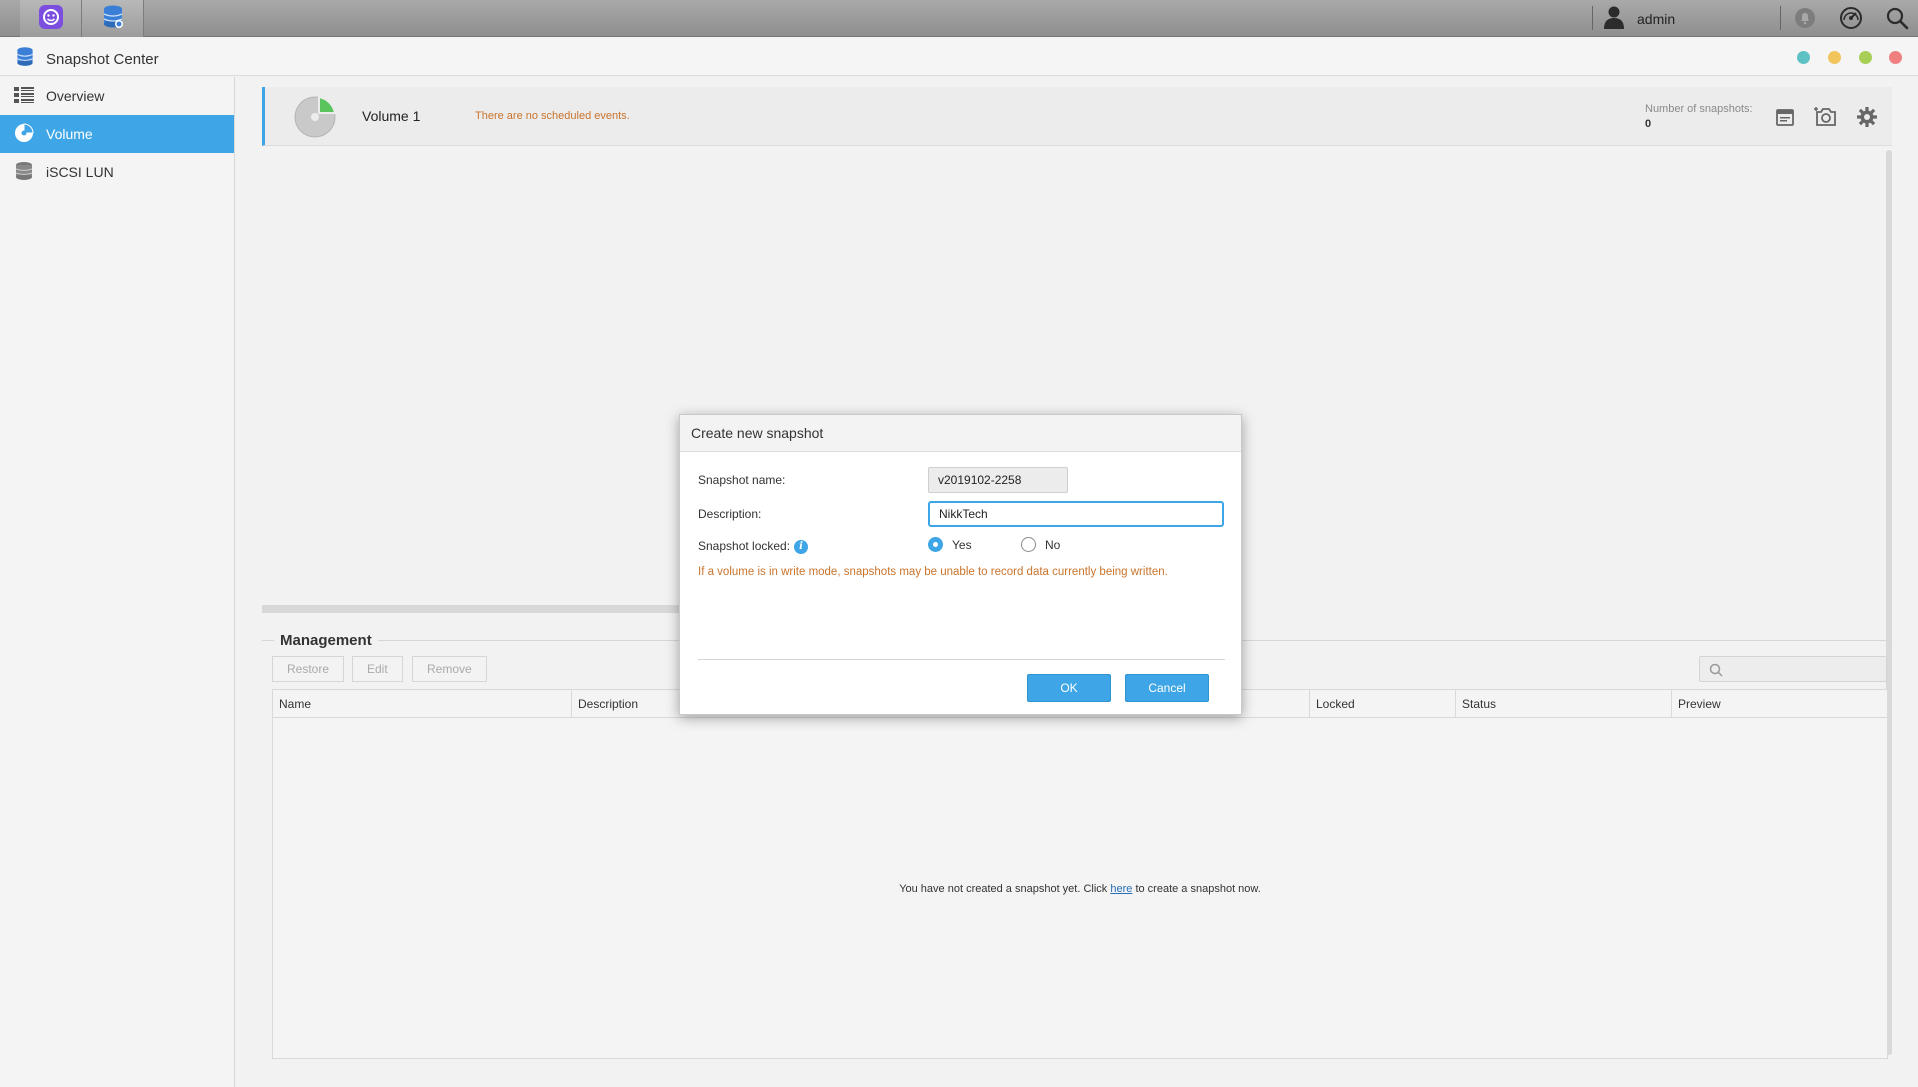  Describe the element at coordinates (801, 546) in the screenshot. I see `info-icon: i` at that location.